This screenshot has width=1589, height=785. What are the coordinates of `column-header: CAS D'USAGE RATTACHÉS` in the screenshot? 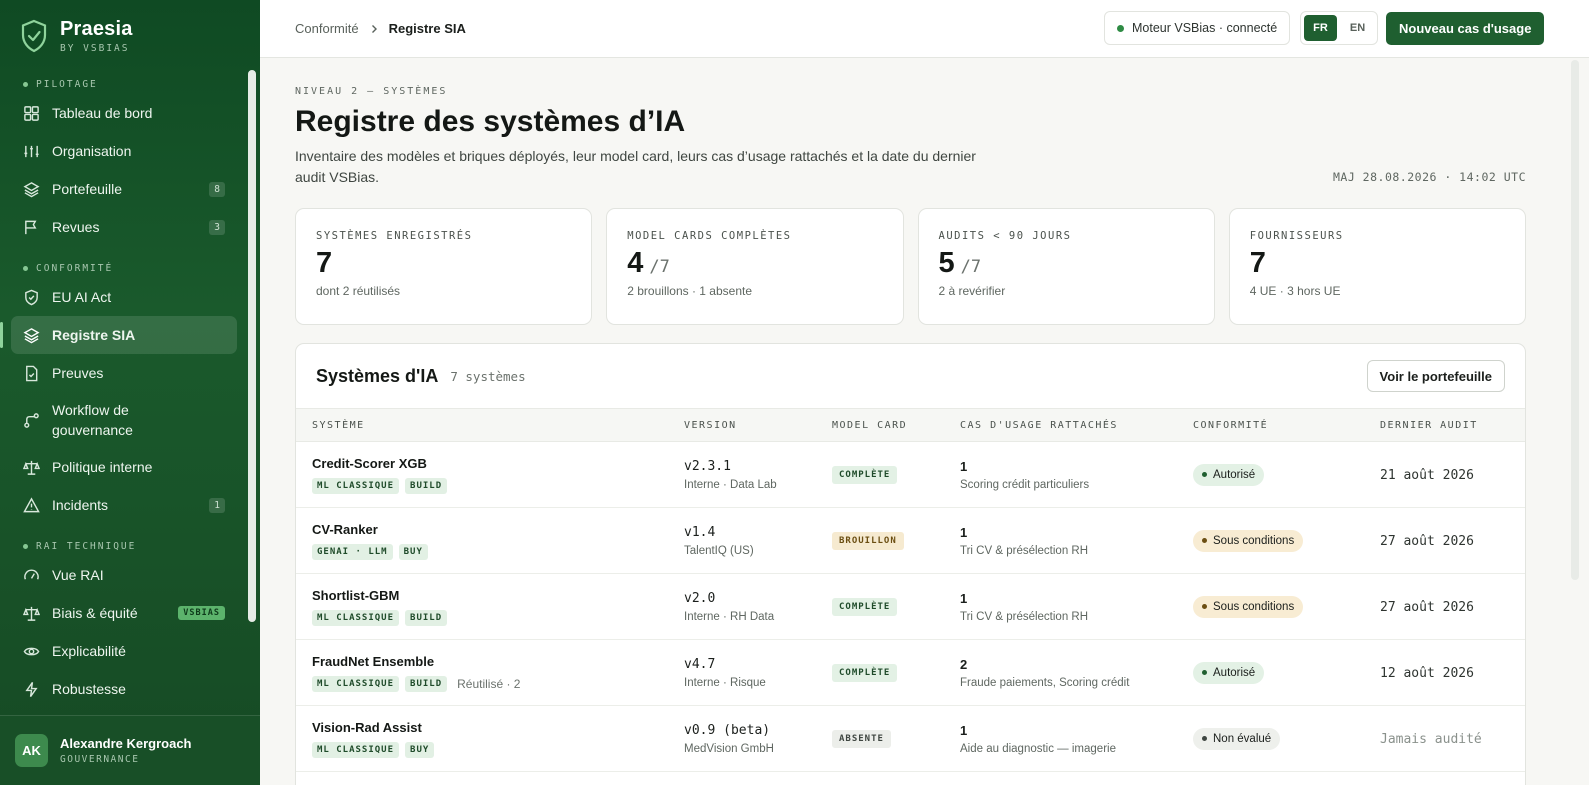 It's located at (1060, 425).